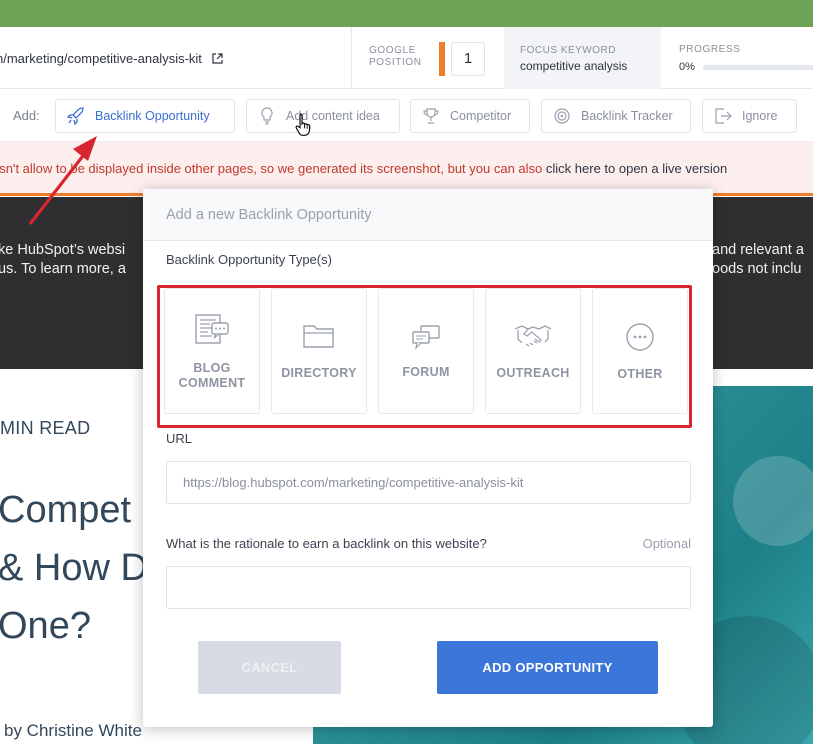 Image resolution: width=813 pixels, height=744 pixels. Describe the element at coordinates (152, 116) in the screenshot. I see `backlink-opportunity-label: Backlink Opportunity` at that location.